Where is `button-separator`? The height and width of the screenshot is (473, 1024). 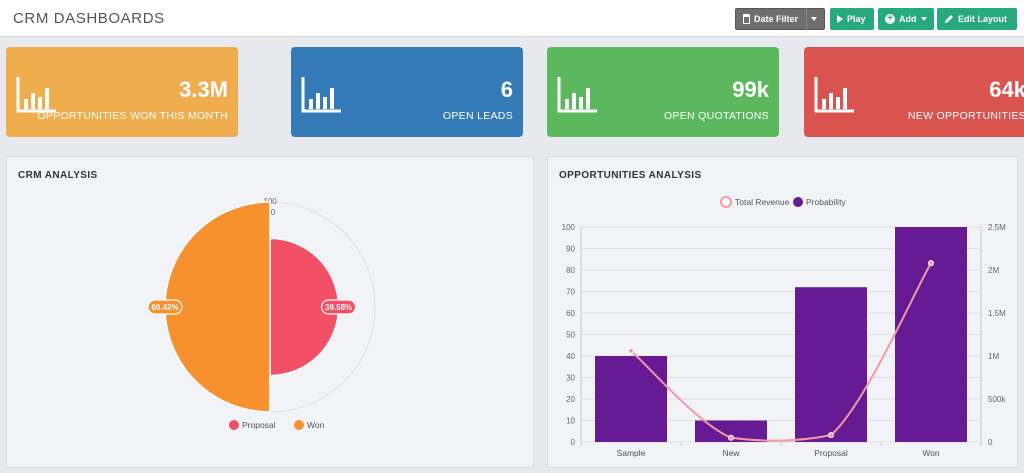
button-separator is located at coordinates (806, 19).